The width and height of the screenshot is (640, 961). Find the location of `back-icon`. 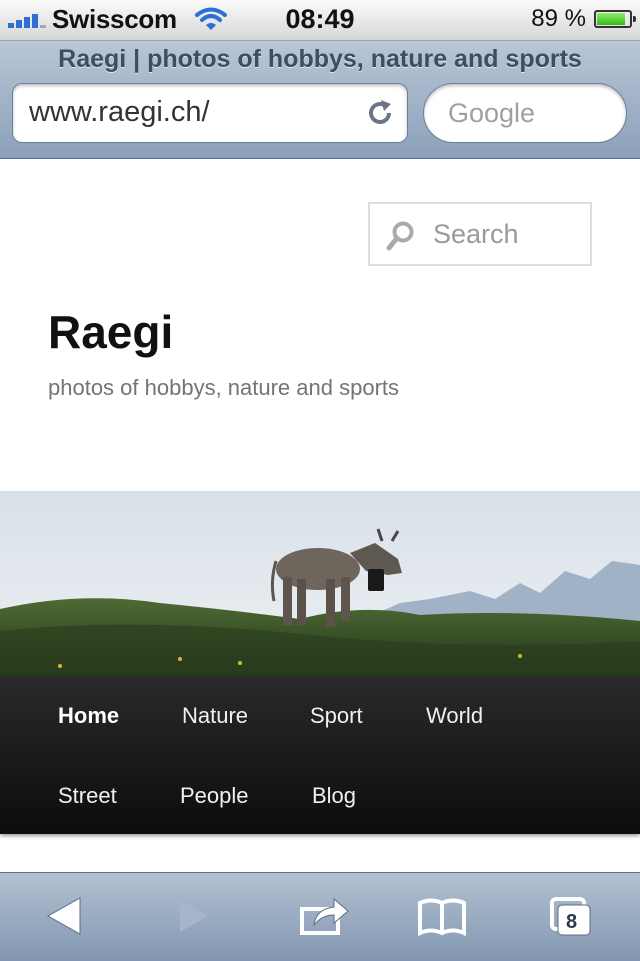

back-icon is located at coordinates (68, 916).